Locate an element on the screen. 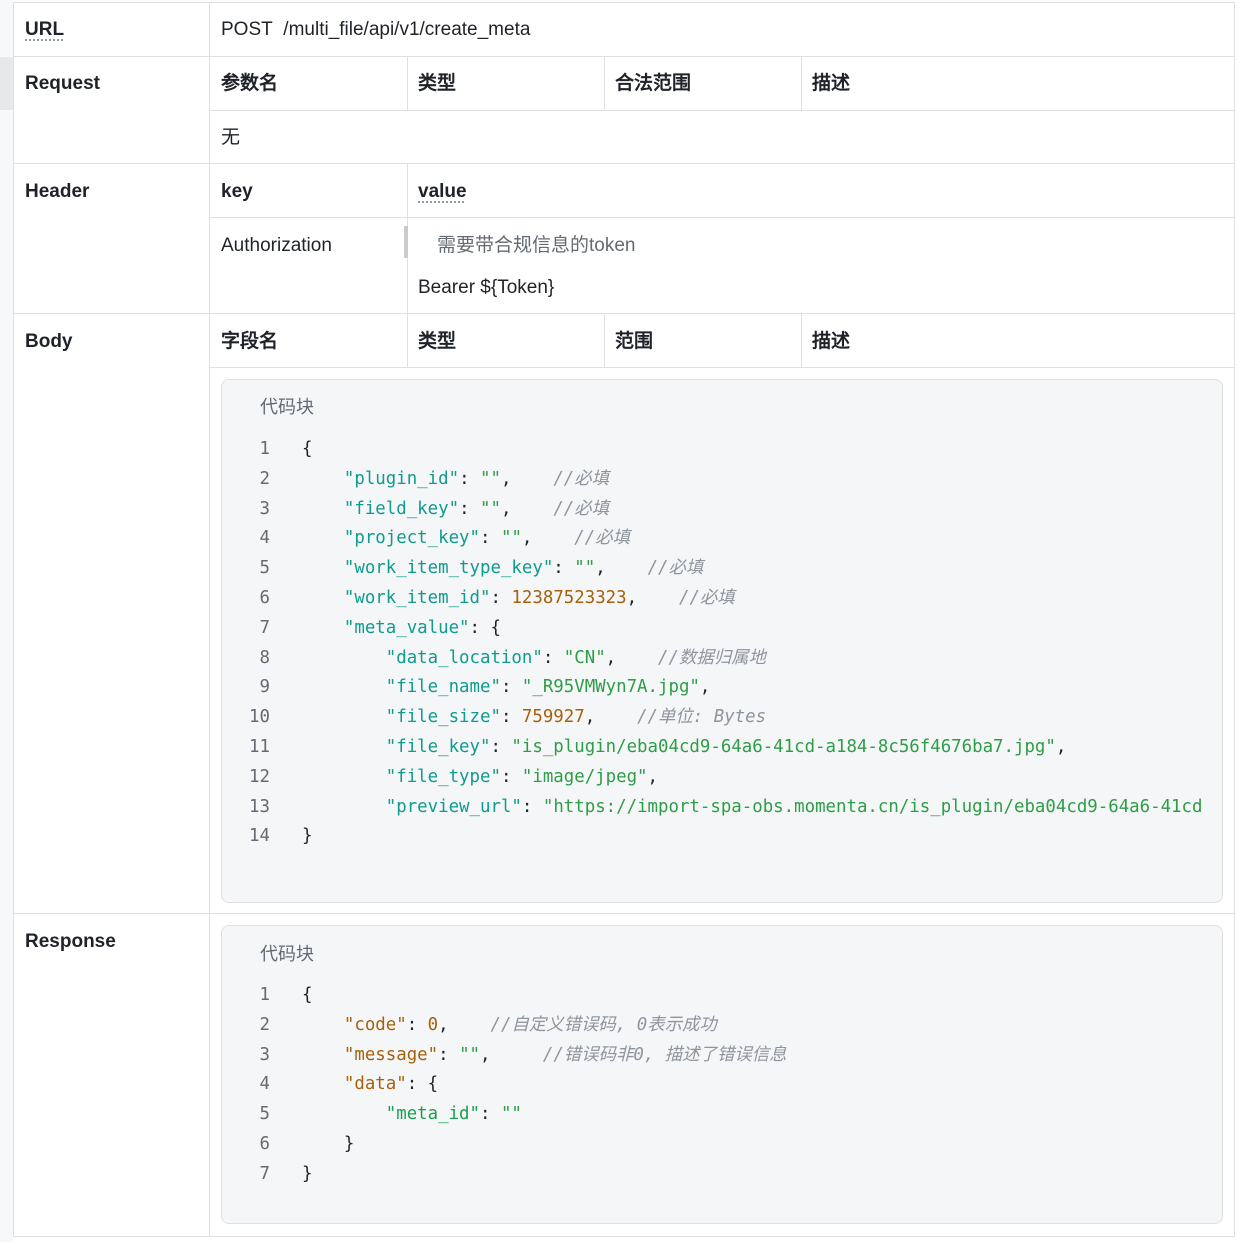 This screenshot has height=1242, width=1240. code-text: "field_key": "", //必填 is located at coordinates (455, 509).